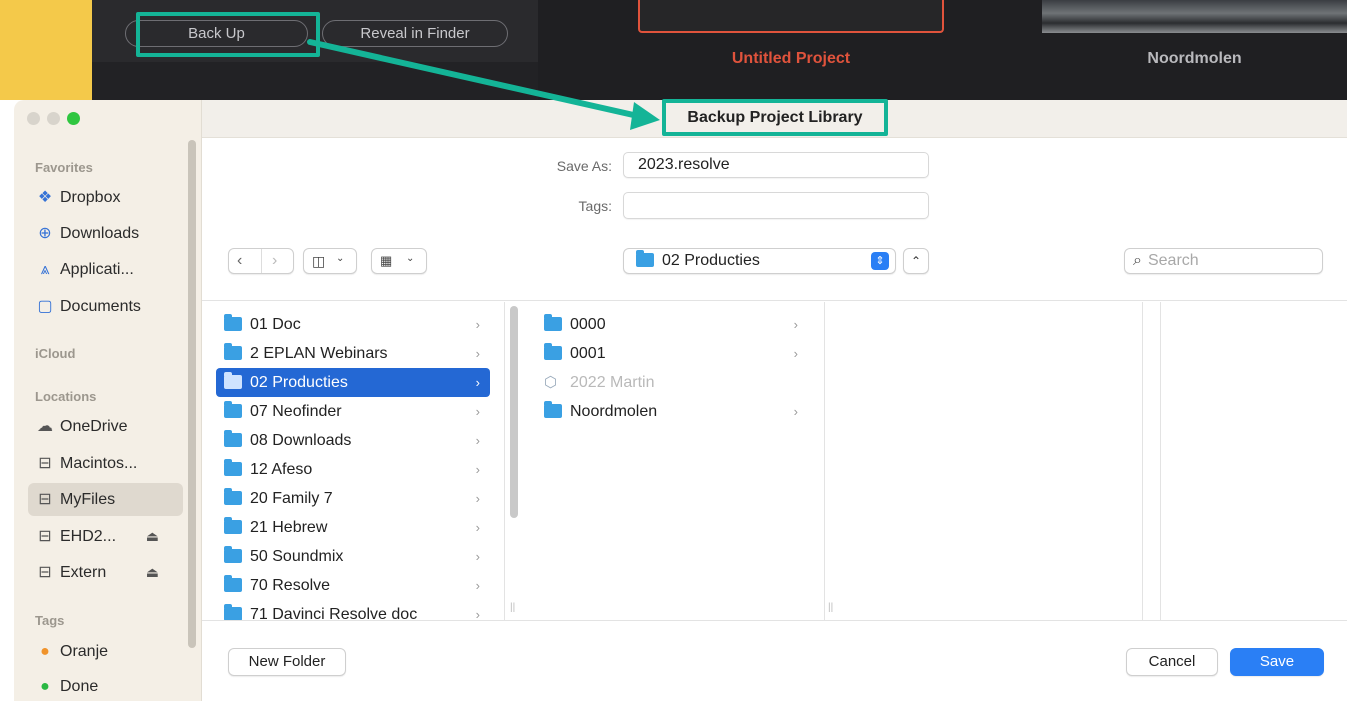  Describe the element at coordinates (73, 118) in the screenshot. I see `zoom-window-button` at that location.